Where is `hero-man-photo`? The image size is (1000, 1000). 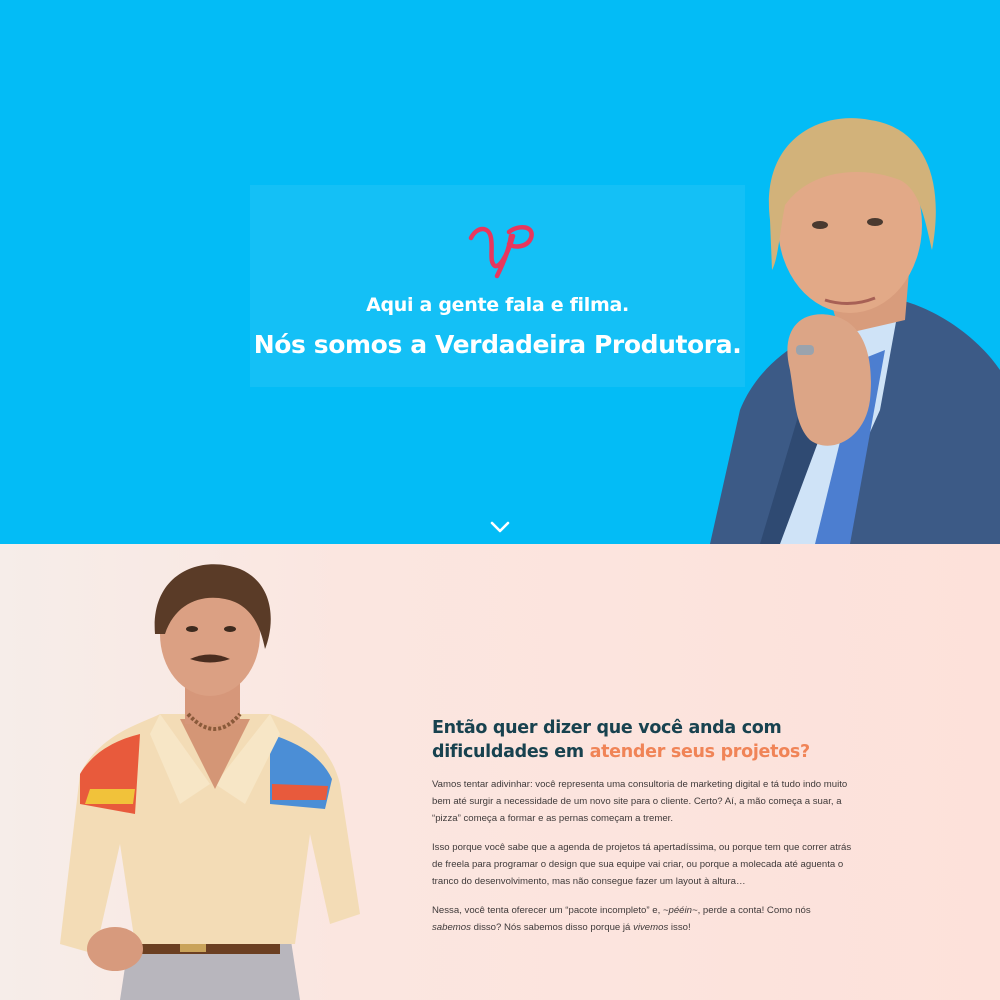 hero-man-photo is located at coordinates (855, 331).